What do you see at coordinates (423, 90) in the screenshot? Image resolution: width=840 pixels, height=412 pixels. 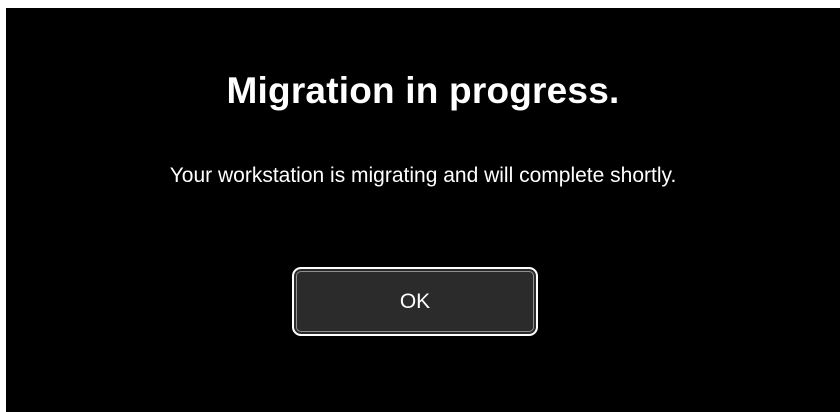 I see `dialog-title: Migration in progress.` at bounding box center [423, 90].